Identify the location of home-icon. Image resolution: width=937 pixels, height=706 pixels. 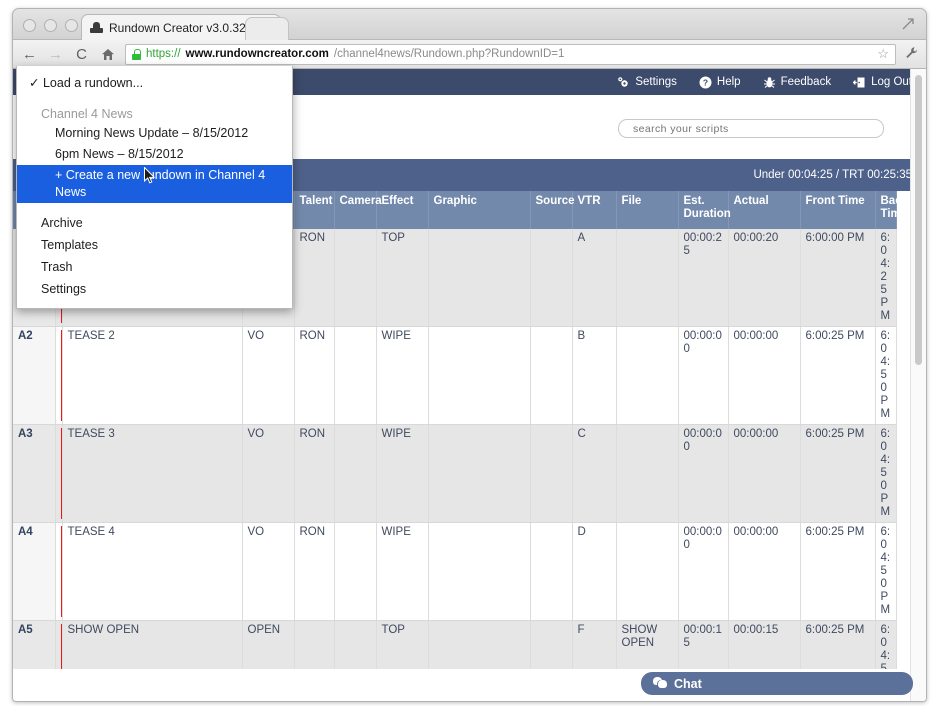
(107, 54).